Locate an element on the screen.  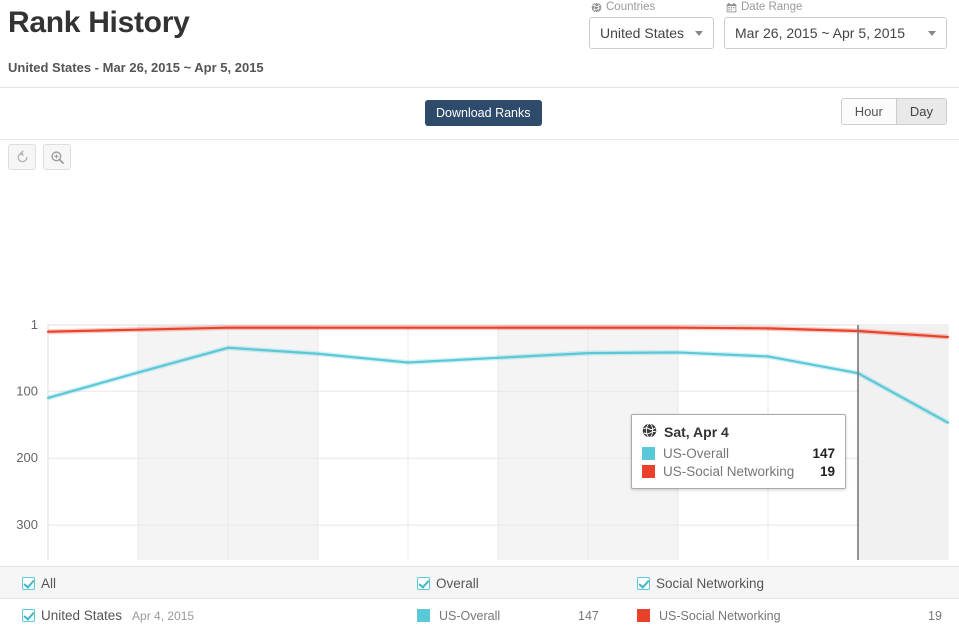
daterange-filter-label: Date Range is located at coordinates (835, 7).